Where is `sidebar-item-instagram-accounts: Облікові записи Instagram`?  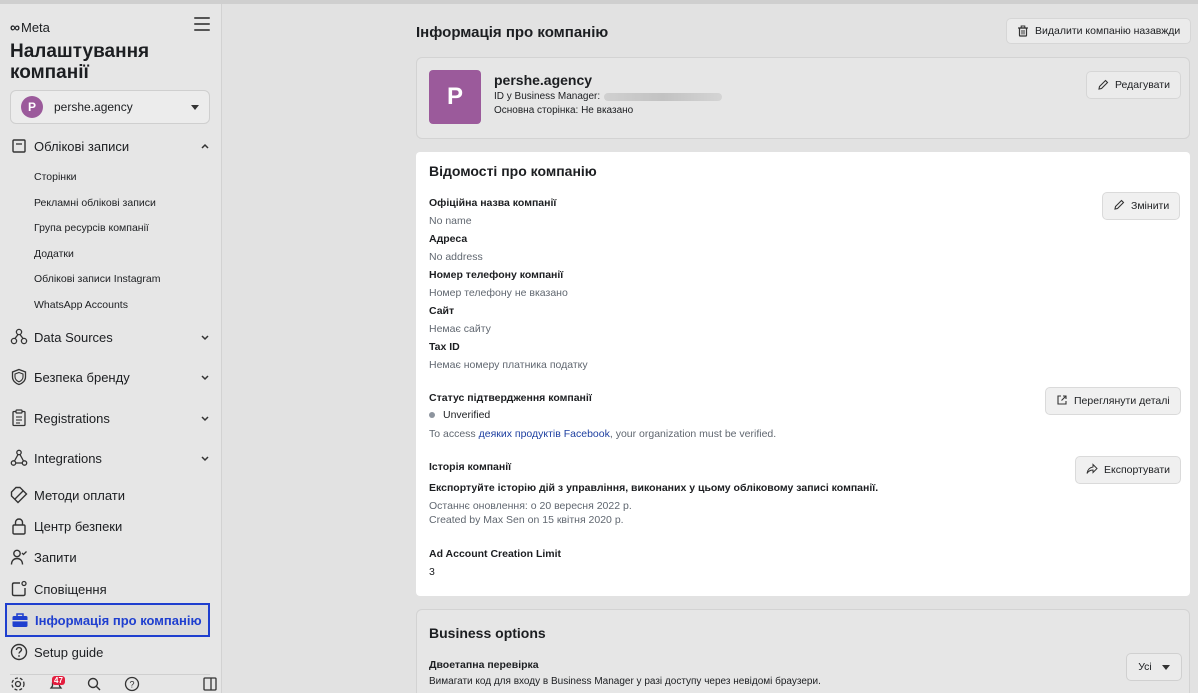
sidebar-item-instagram-accounts: Облікові записи Instagram is located at coordinates (97, 279).